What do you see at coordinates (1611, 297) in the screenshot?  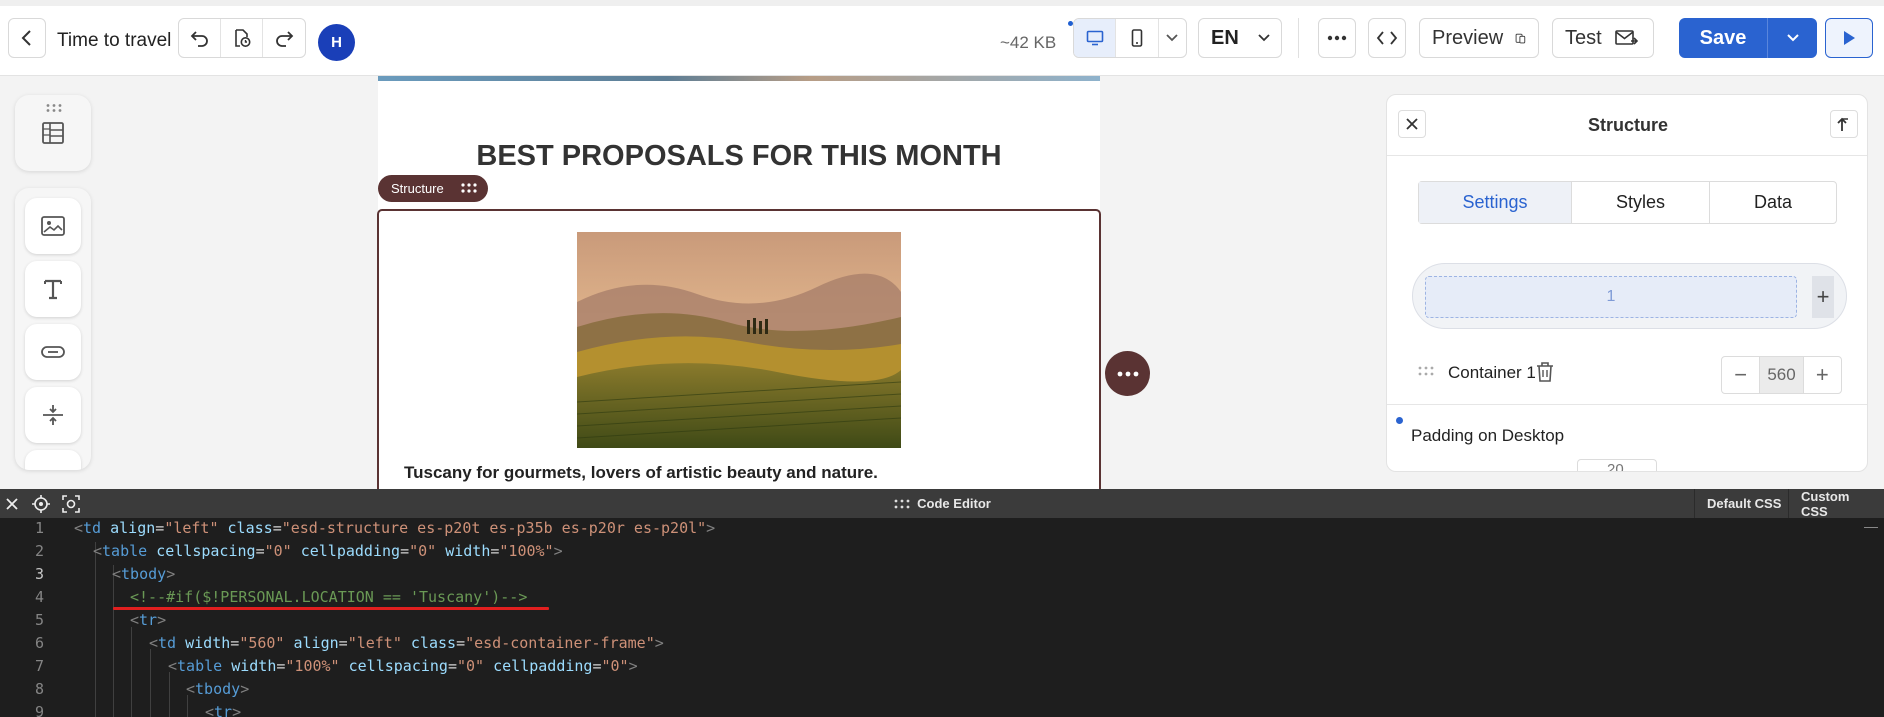 I see `column-1: 1` at bounding box center [1611, 297].